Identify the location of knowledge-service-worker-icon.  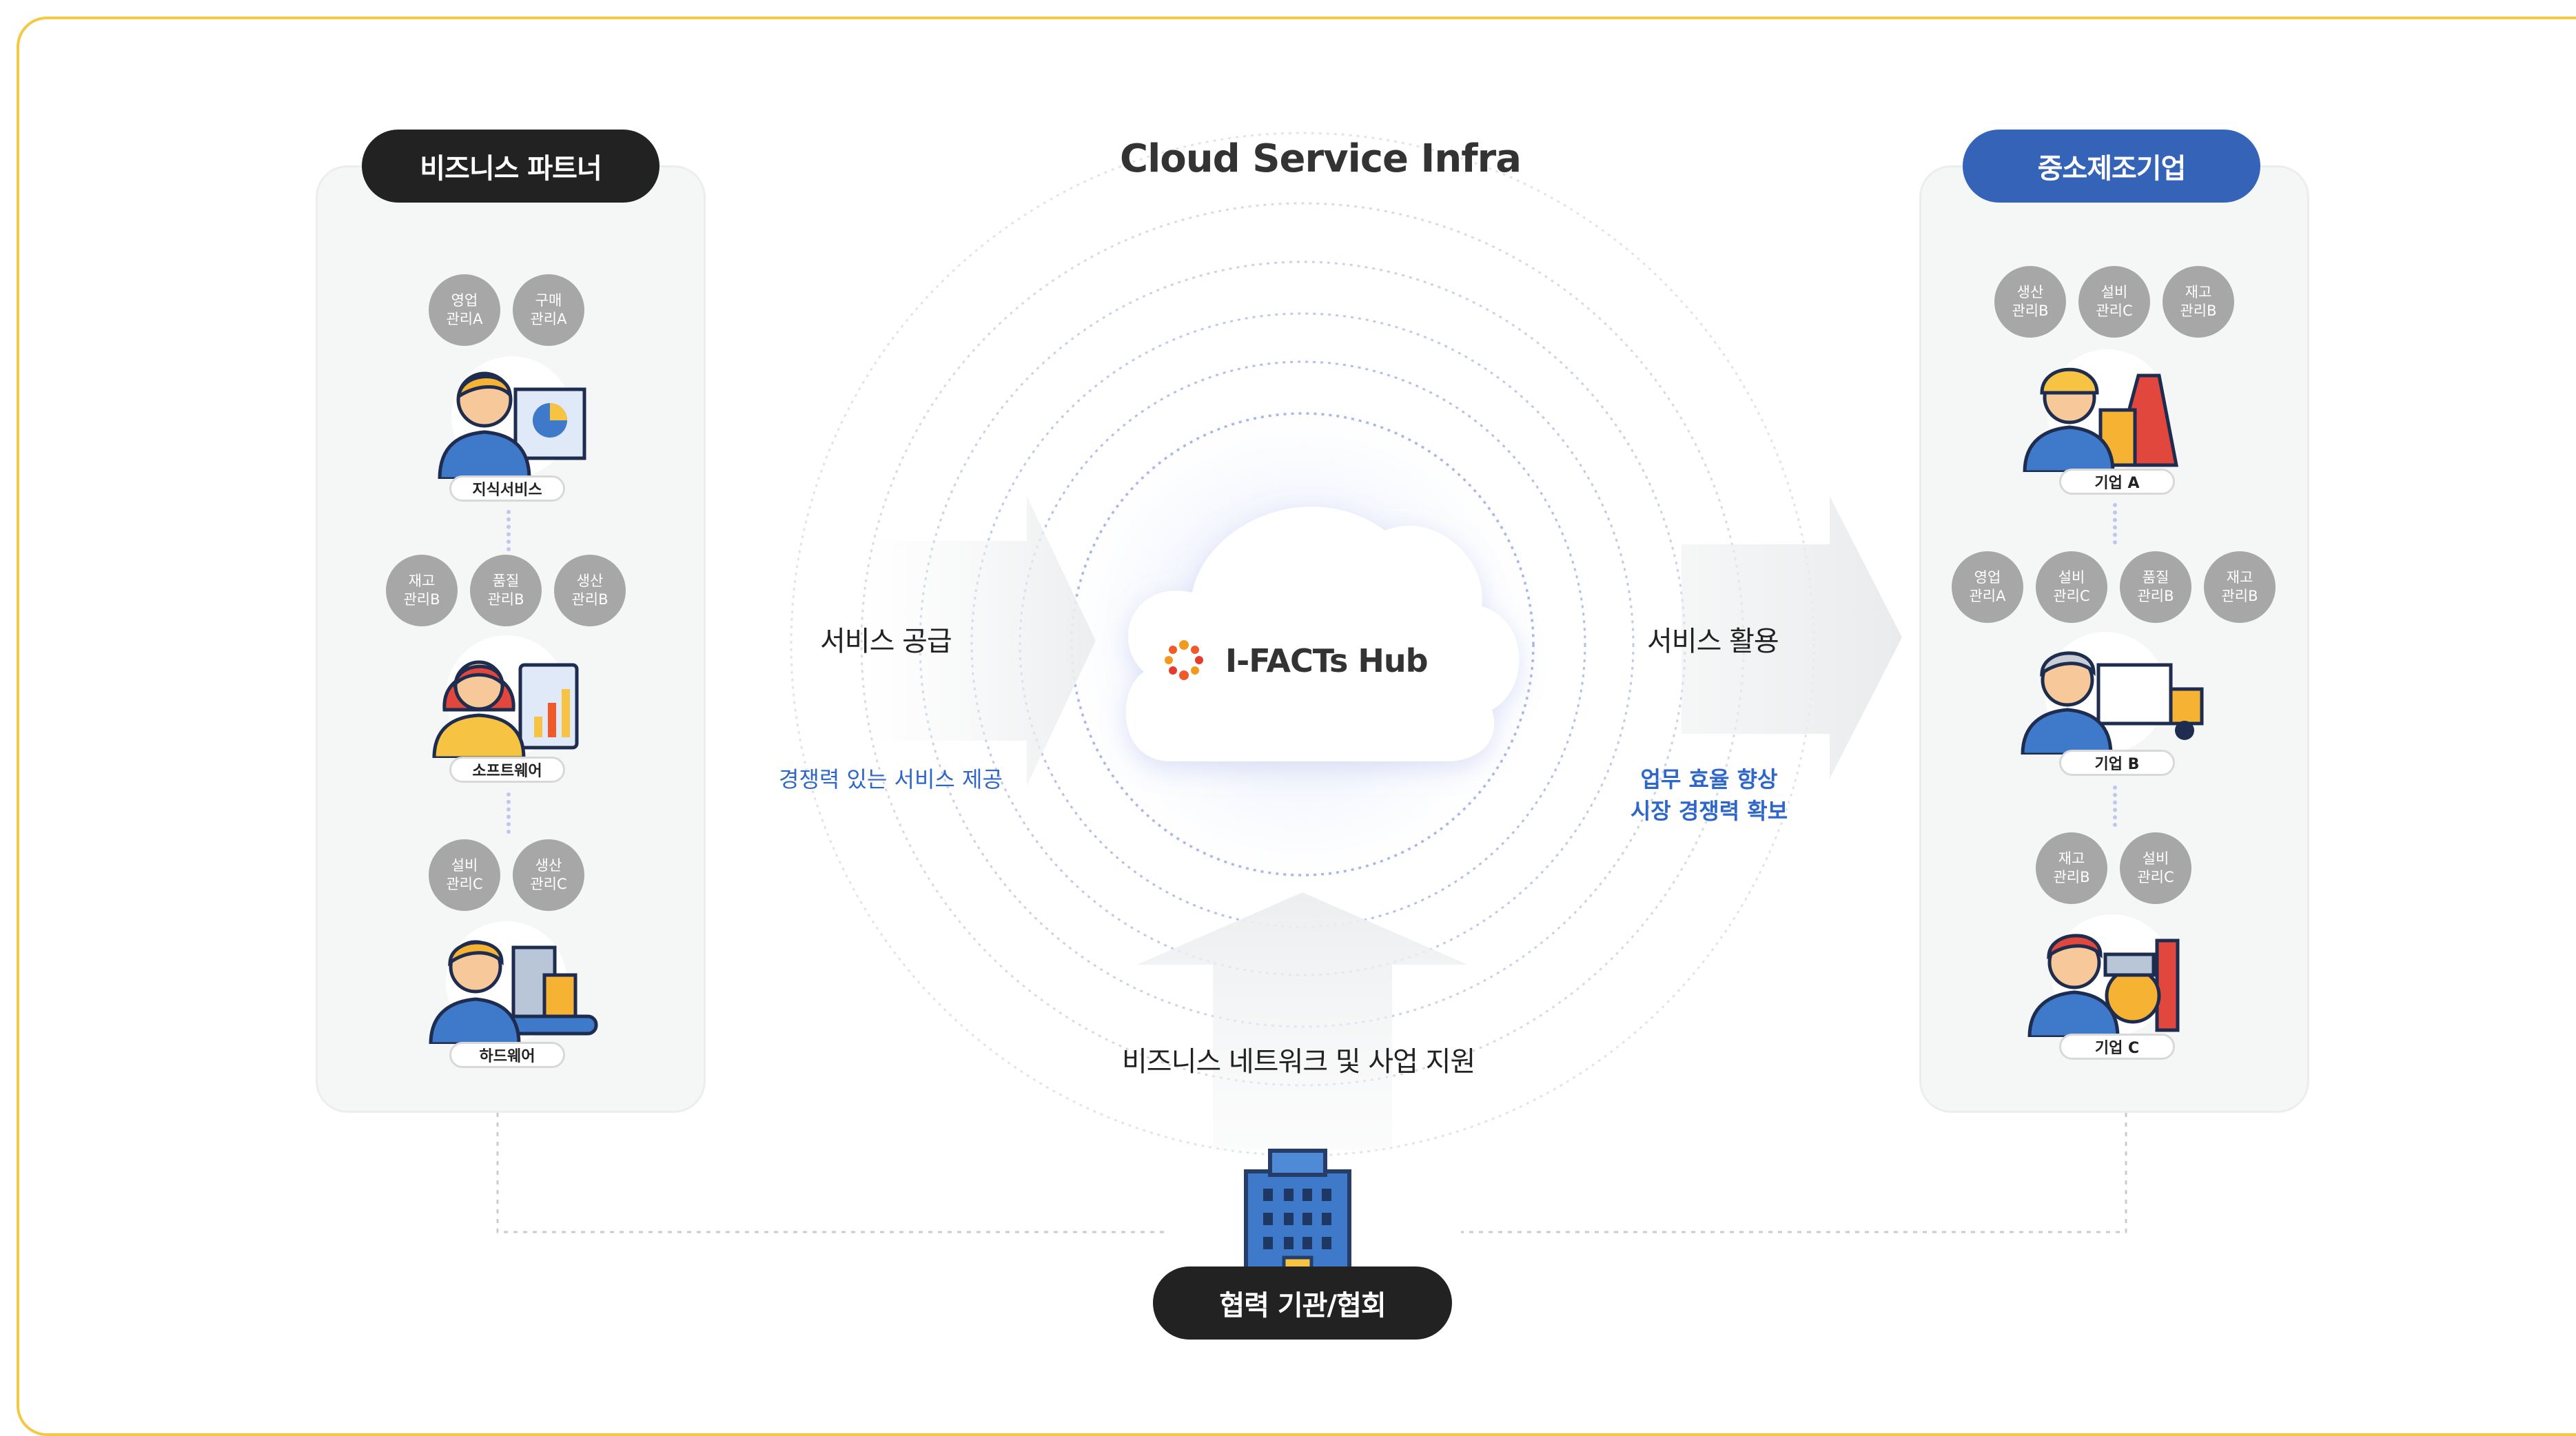
(512, 418).